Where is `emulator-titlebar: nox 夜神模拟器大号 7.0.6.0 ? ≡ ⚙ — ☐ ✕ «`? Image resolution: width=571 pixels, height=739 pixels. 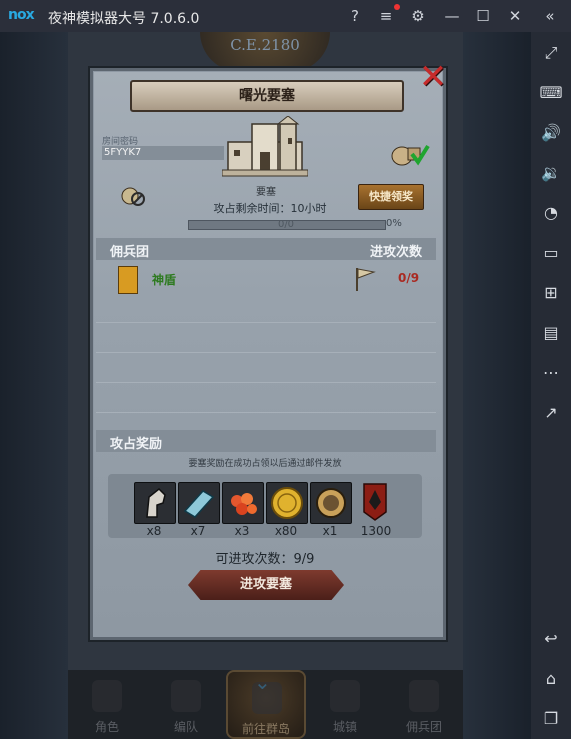 emulator-titlebar: nox 夜神模拟器大号 7.0.6.0 ? ≡ ⚙ — ☐ ✕ « is located at coordinates (285, 16).